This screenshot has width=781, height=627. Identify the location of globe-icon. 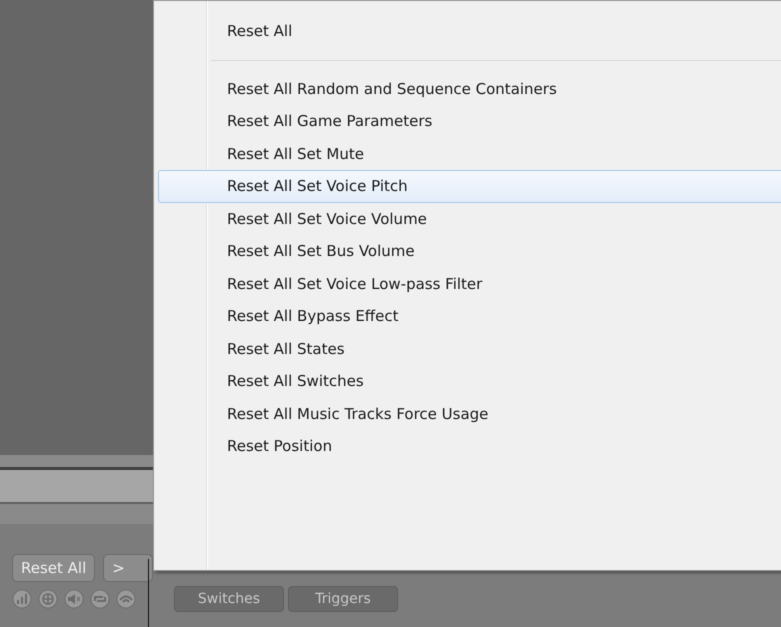
(48, 599).